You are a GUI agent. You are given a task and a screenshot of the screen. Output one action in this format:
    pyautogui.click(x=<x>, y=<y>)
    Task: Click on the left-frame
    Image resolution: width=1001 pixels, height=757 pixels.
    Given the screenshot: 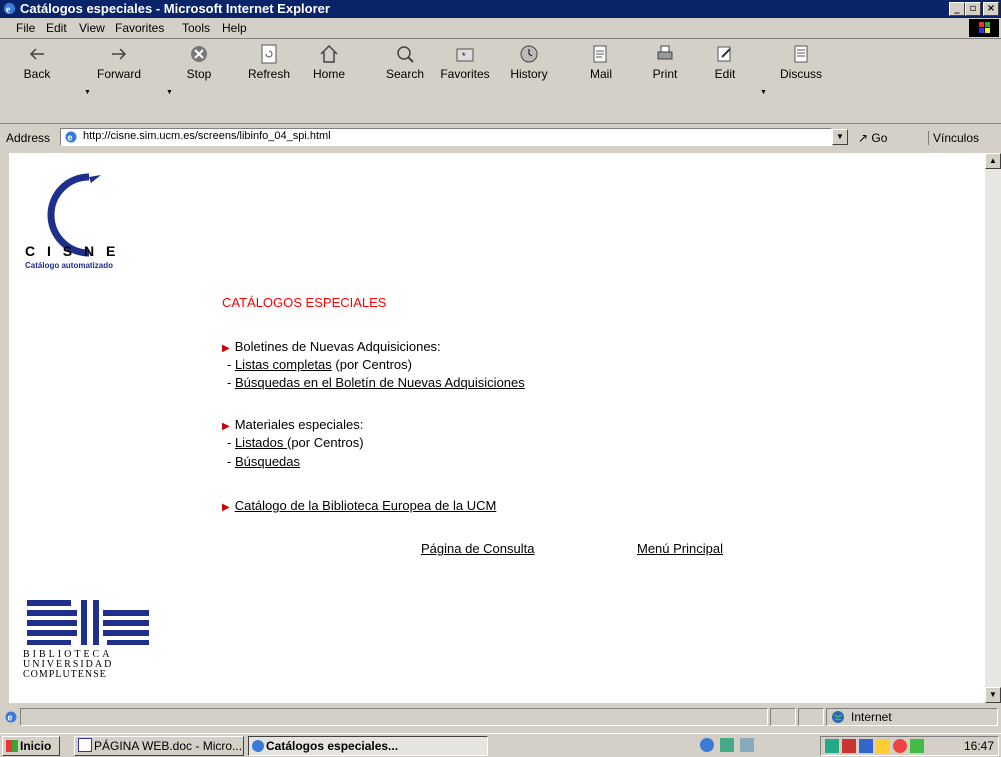 What is the action you would take?
    pyautogui.click(x=4, y=428)
    